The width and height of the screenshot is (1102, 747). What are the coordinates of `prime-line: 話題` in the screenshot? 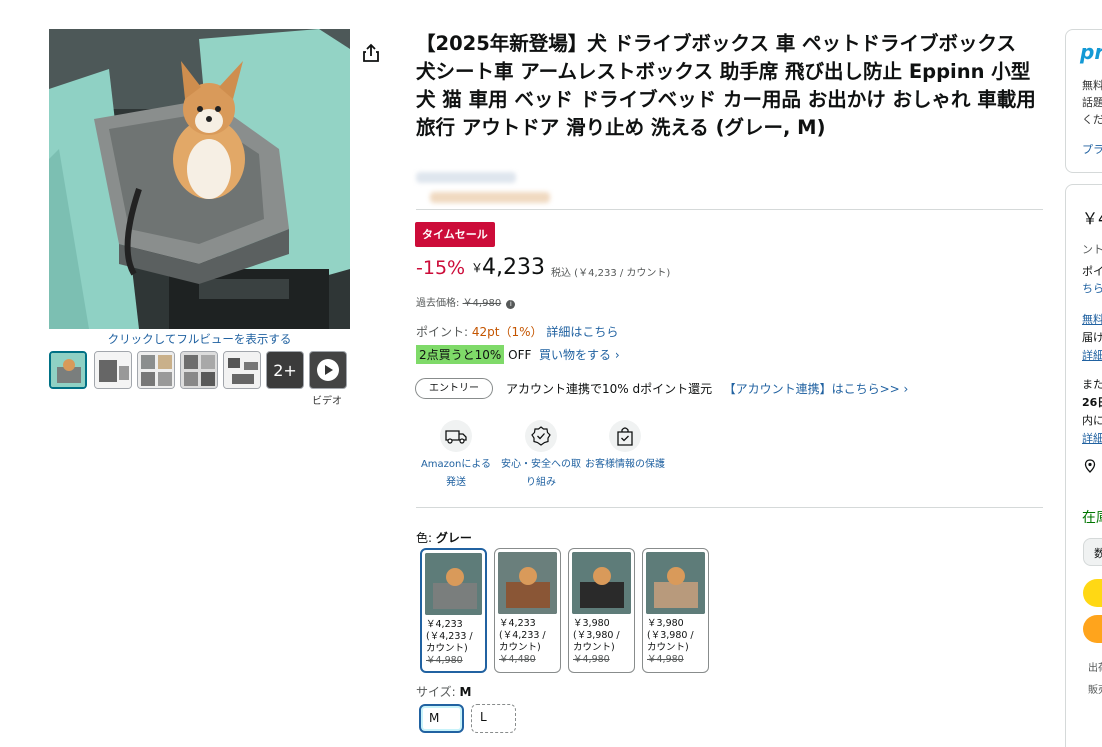 It's located at (1092, 102).